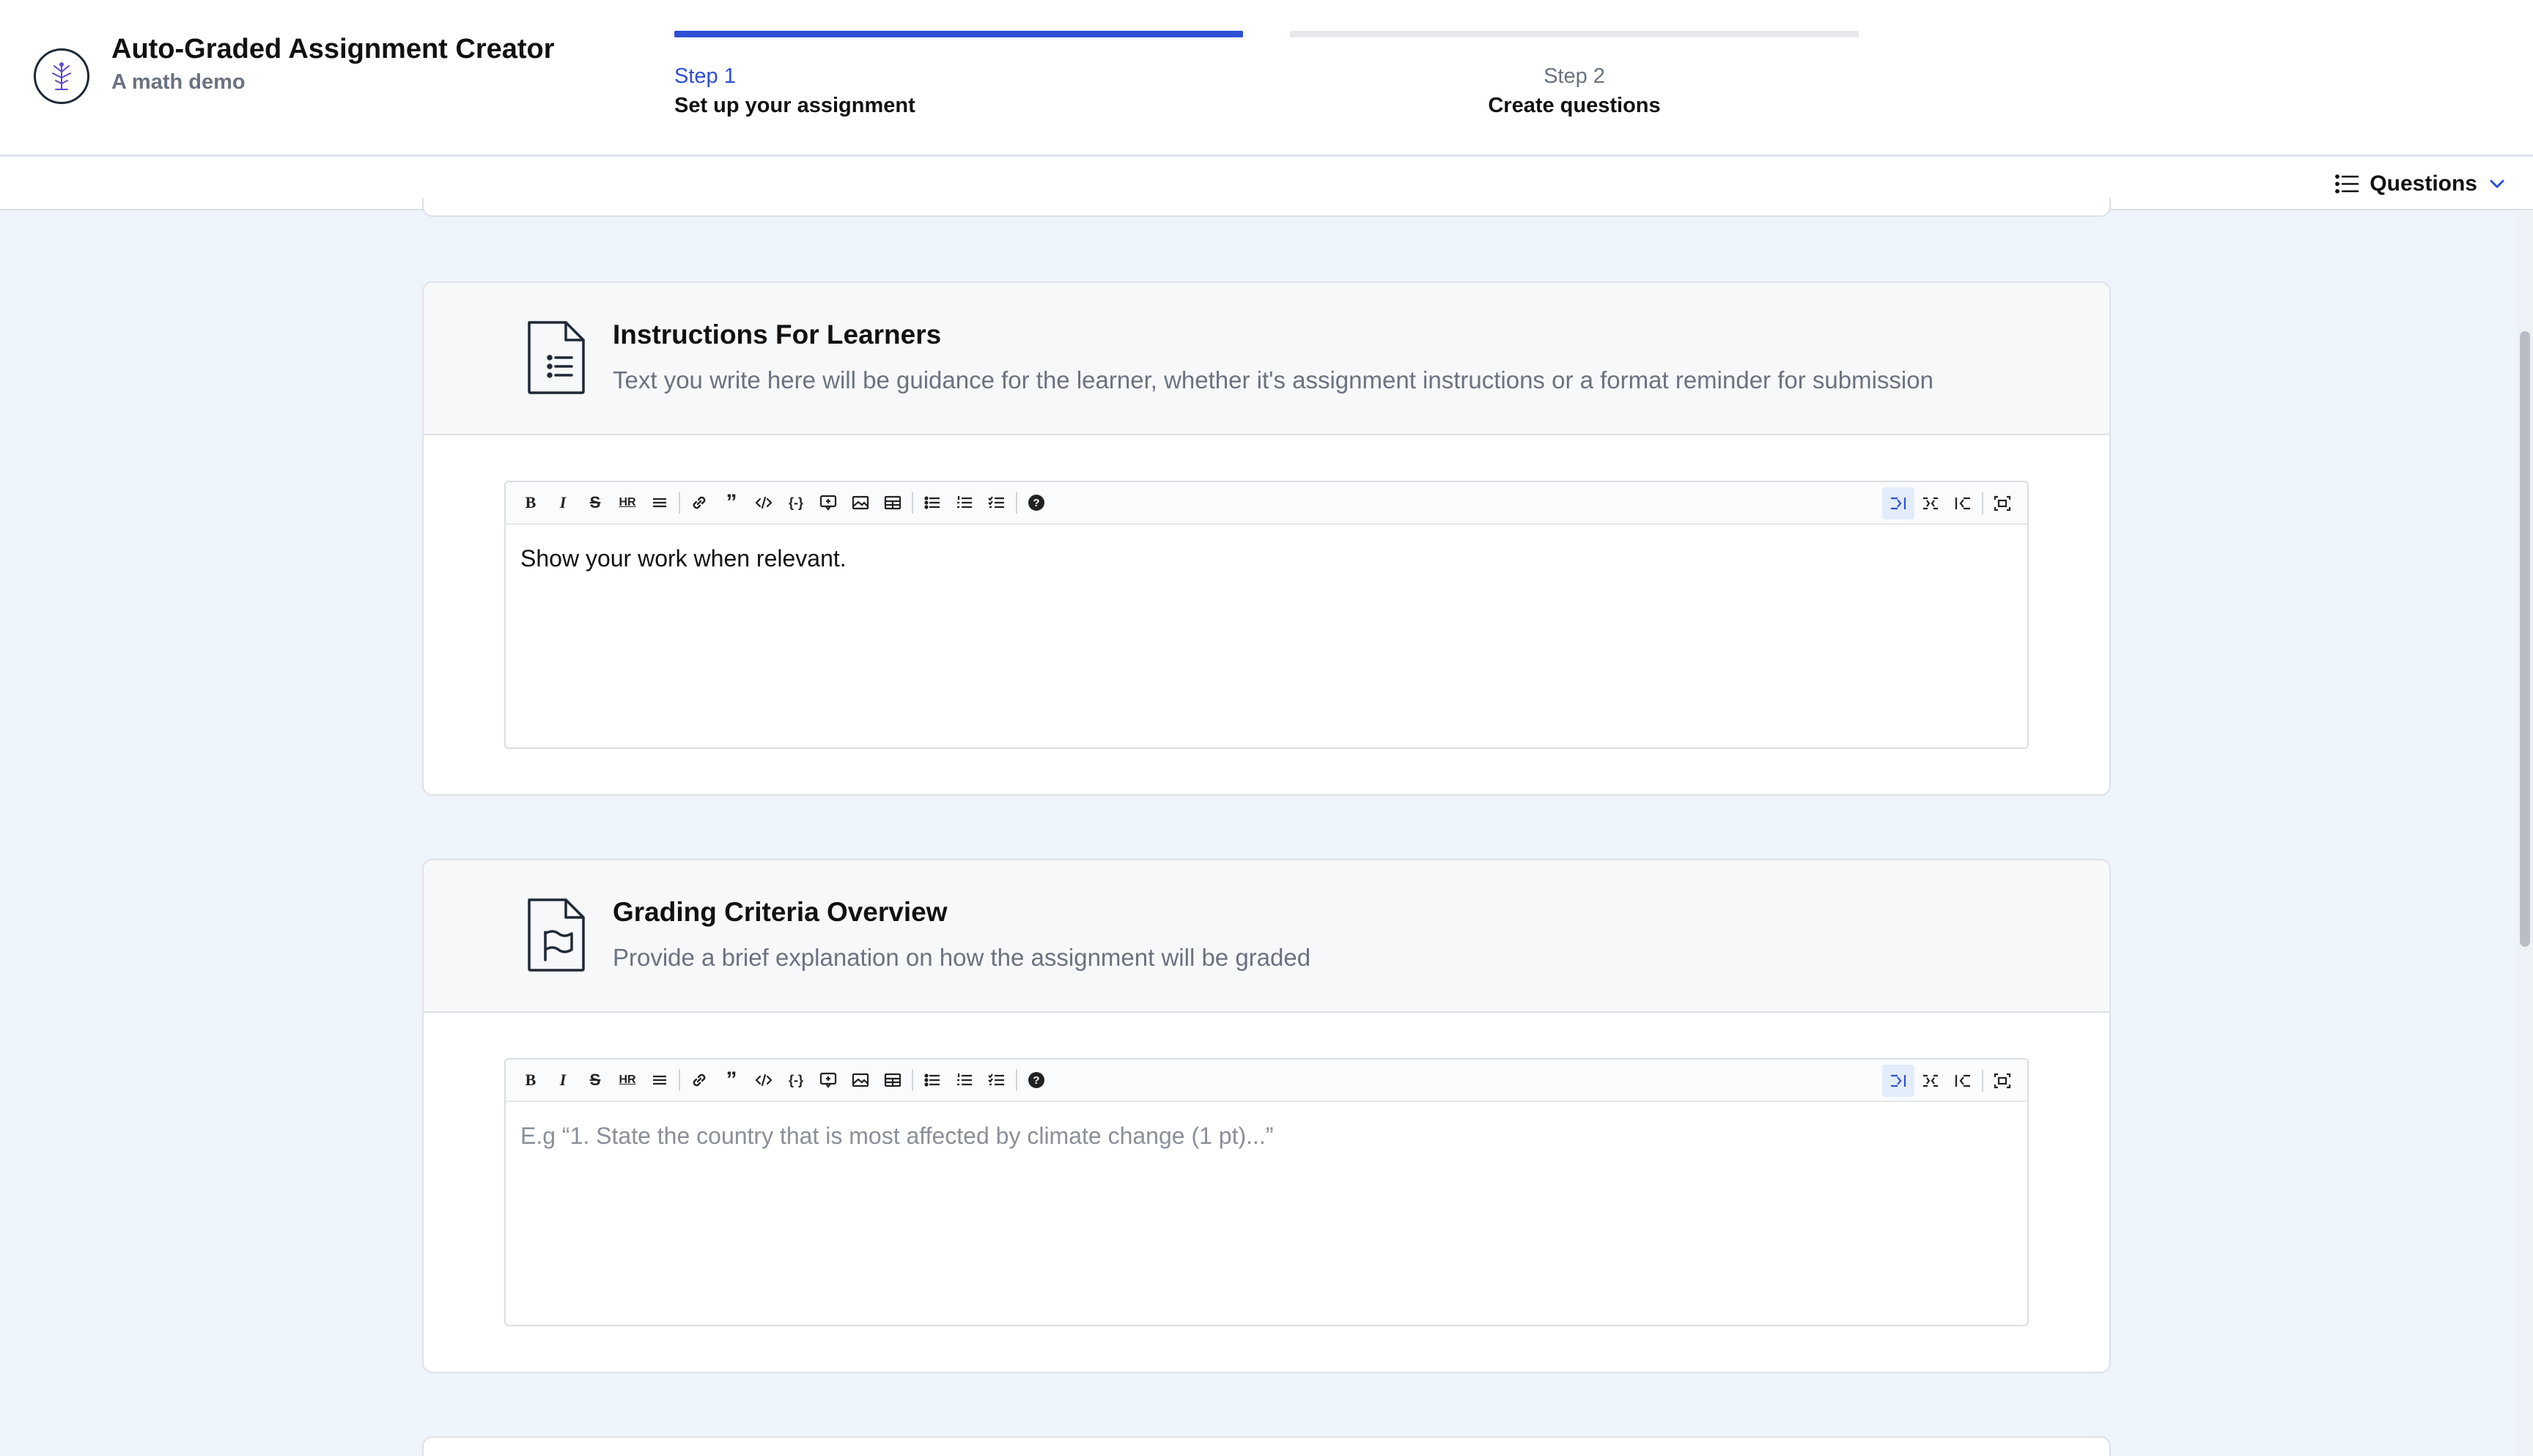 Image resolution: width=2533 pixels, height=1456 pixels. Describe the element at coordinates (2423, 183) in the screenshot. I see `questions-label: Questions` at that location.